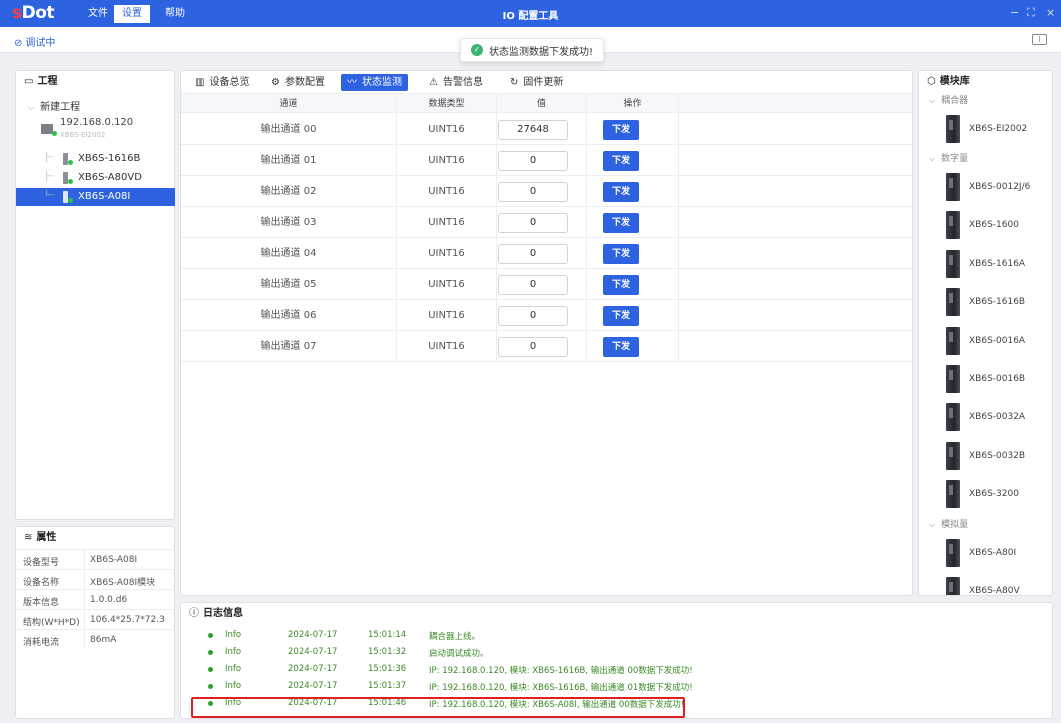 This screenshot has width=1061, height=723. Describe the element at coordinates (998, 129) in the screenshot. I see `library-module-label: XB6S-EI2002` at that location.